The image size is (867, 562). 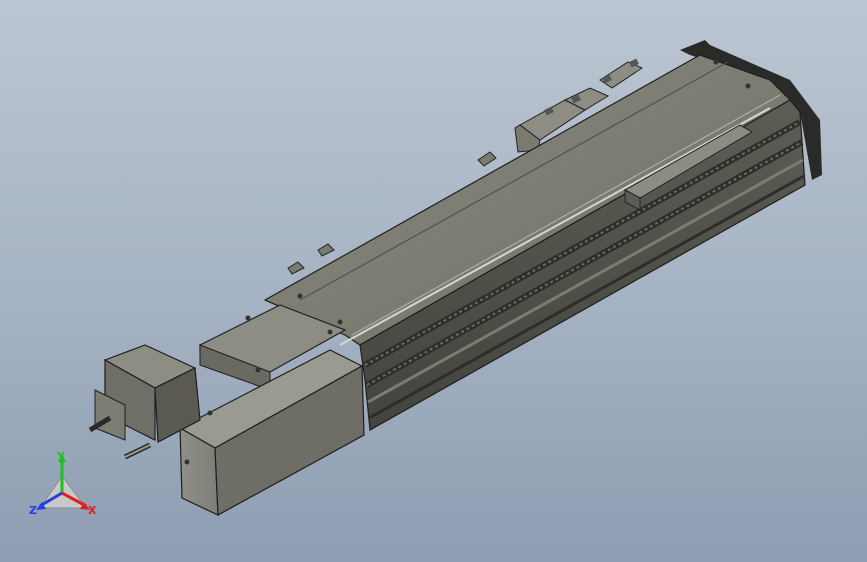 What do you see at coordinates (65, 484) in the screenshot?
I see `view-triad: Y X Z` at bounding box center [65, 484].